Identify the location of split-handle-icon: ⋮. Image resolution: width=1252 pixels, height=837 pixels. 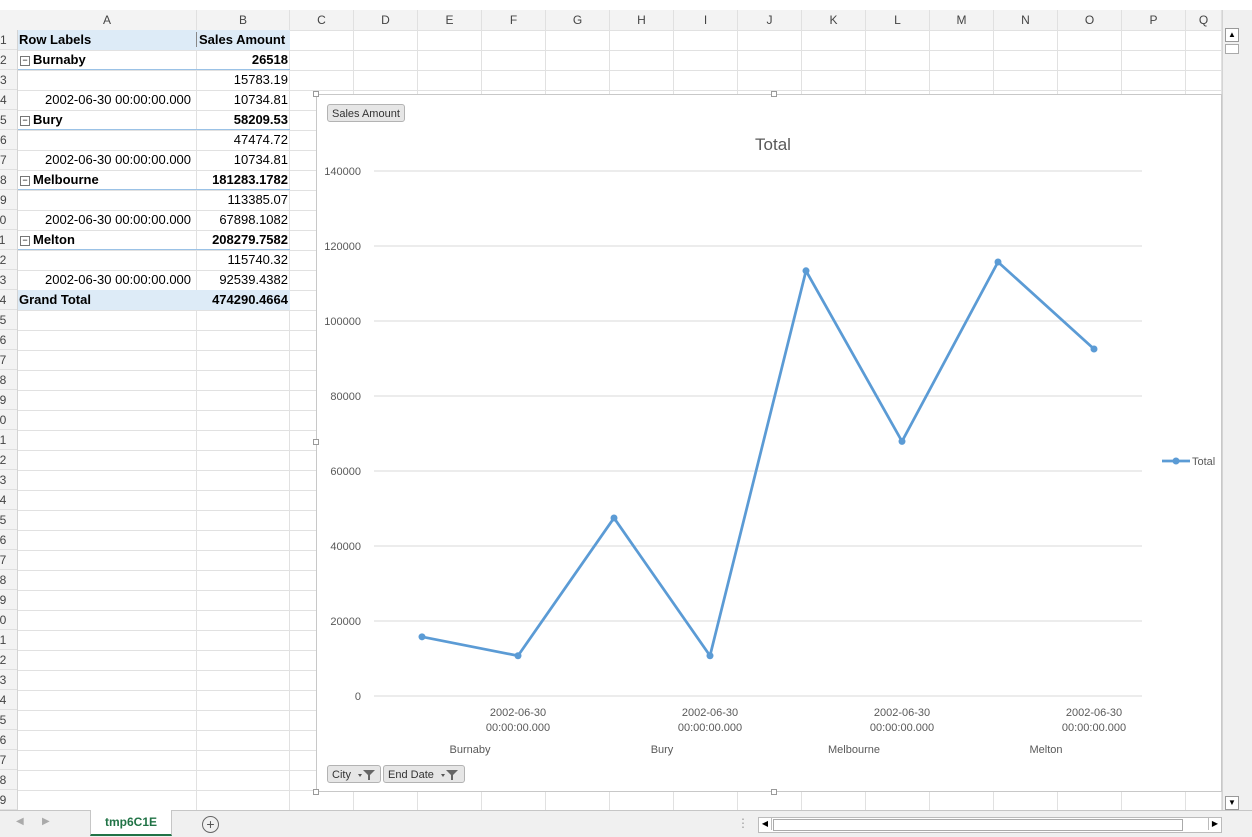
(743, 823).